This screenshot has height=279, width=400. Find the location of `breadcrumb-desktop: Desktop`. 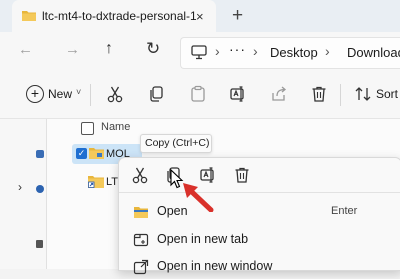

breadcrumb-desktop: Desktop is located at coordinates (294, 52).